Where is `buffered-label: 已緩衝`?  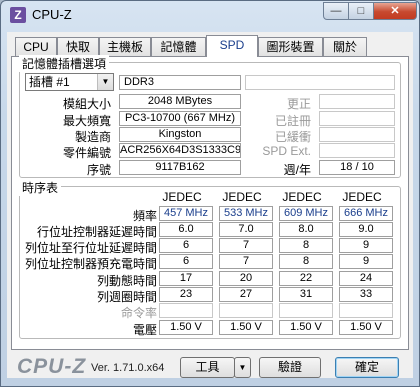 buffered-label: 已緩衝 is located at coordinates (292, 137).